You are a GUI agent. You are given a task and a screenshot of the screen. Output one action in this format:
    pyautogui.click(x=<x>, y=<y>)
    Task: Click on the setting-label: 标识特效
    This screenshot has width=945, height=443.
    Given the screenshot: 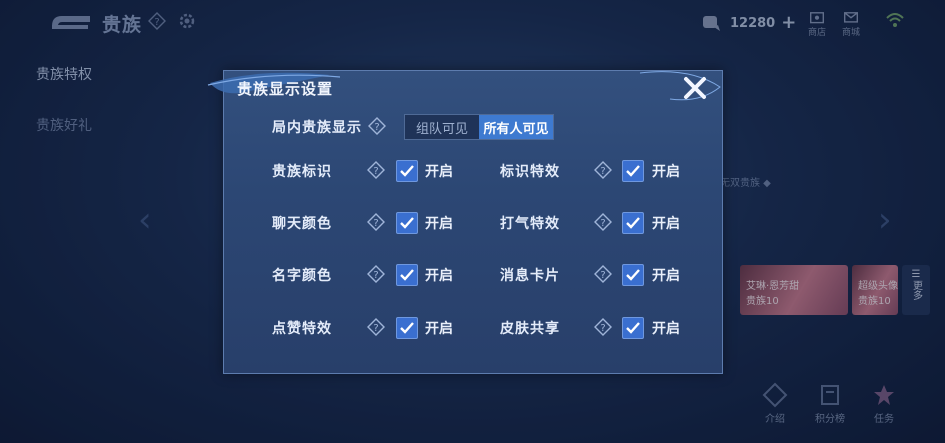 What is the action you would take?
    pyautogui.click(x=530, y=172)
    